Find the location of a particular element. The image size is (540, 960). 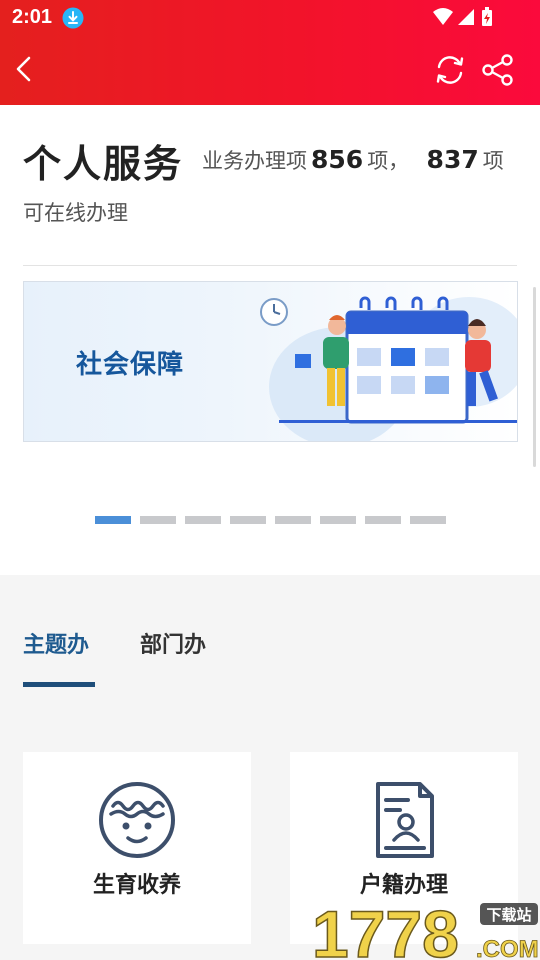

watermark-digits: 1778 is located at coordinates (385, 928).